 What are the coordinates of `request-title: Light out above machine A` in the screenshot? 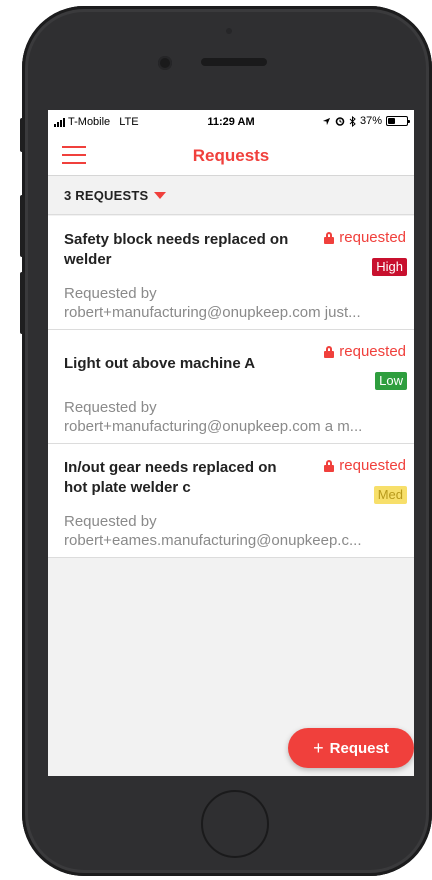 It's located at (160, 363).